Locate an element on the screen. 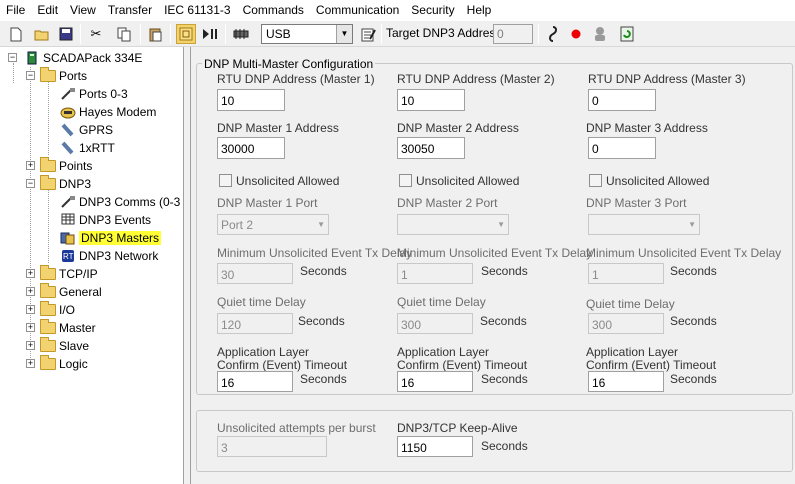  keepalive-label: DNP3/TCP Keep-Alive is located at coordinates (457, 428).